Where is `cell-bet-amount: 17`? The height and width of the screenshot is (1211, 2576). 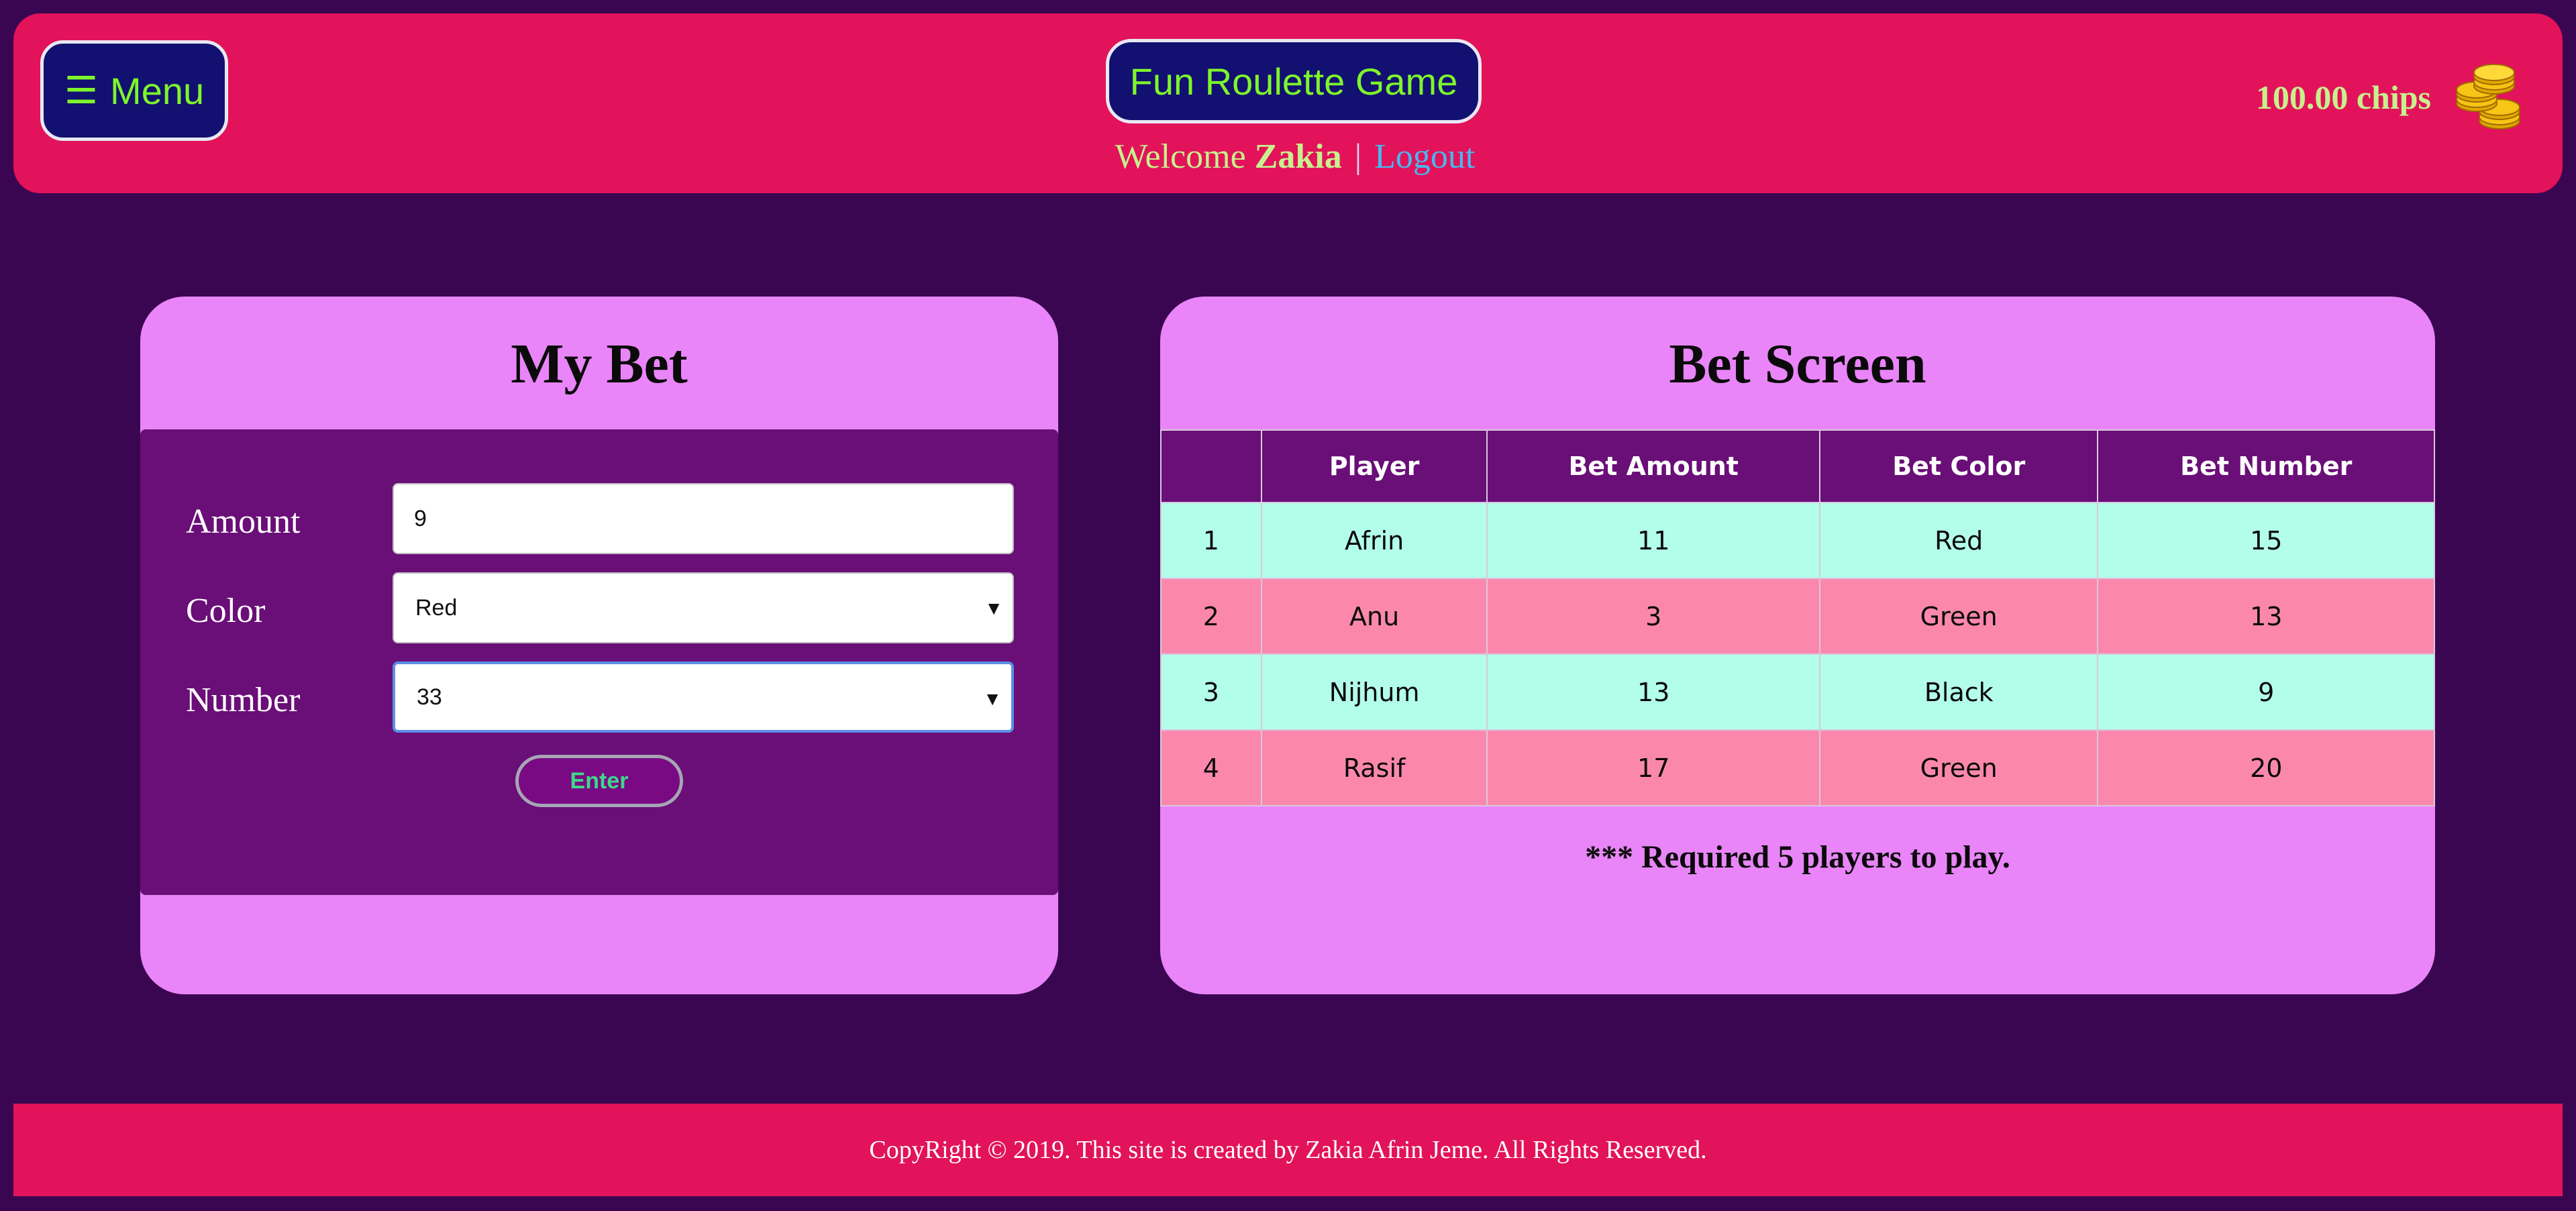
cell-bet-amount: 17 is located at coordinates (1653, 767).